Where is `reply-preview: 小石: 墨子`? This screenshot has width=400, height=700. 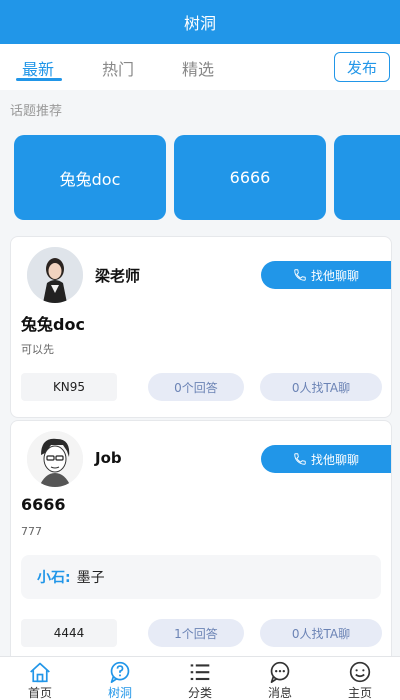 reply-preview: 小石: 墨子 is located at coordinates (201, 577).